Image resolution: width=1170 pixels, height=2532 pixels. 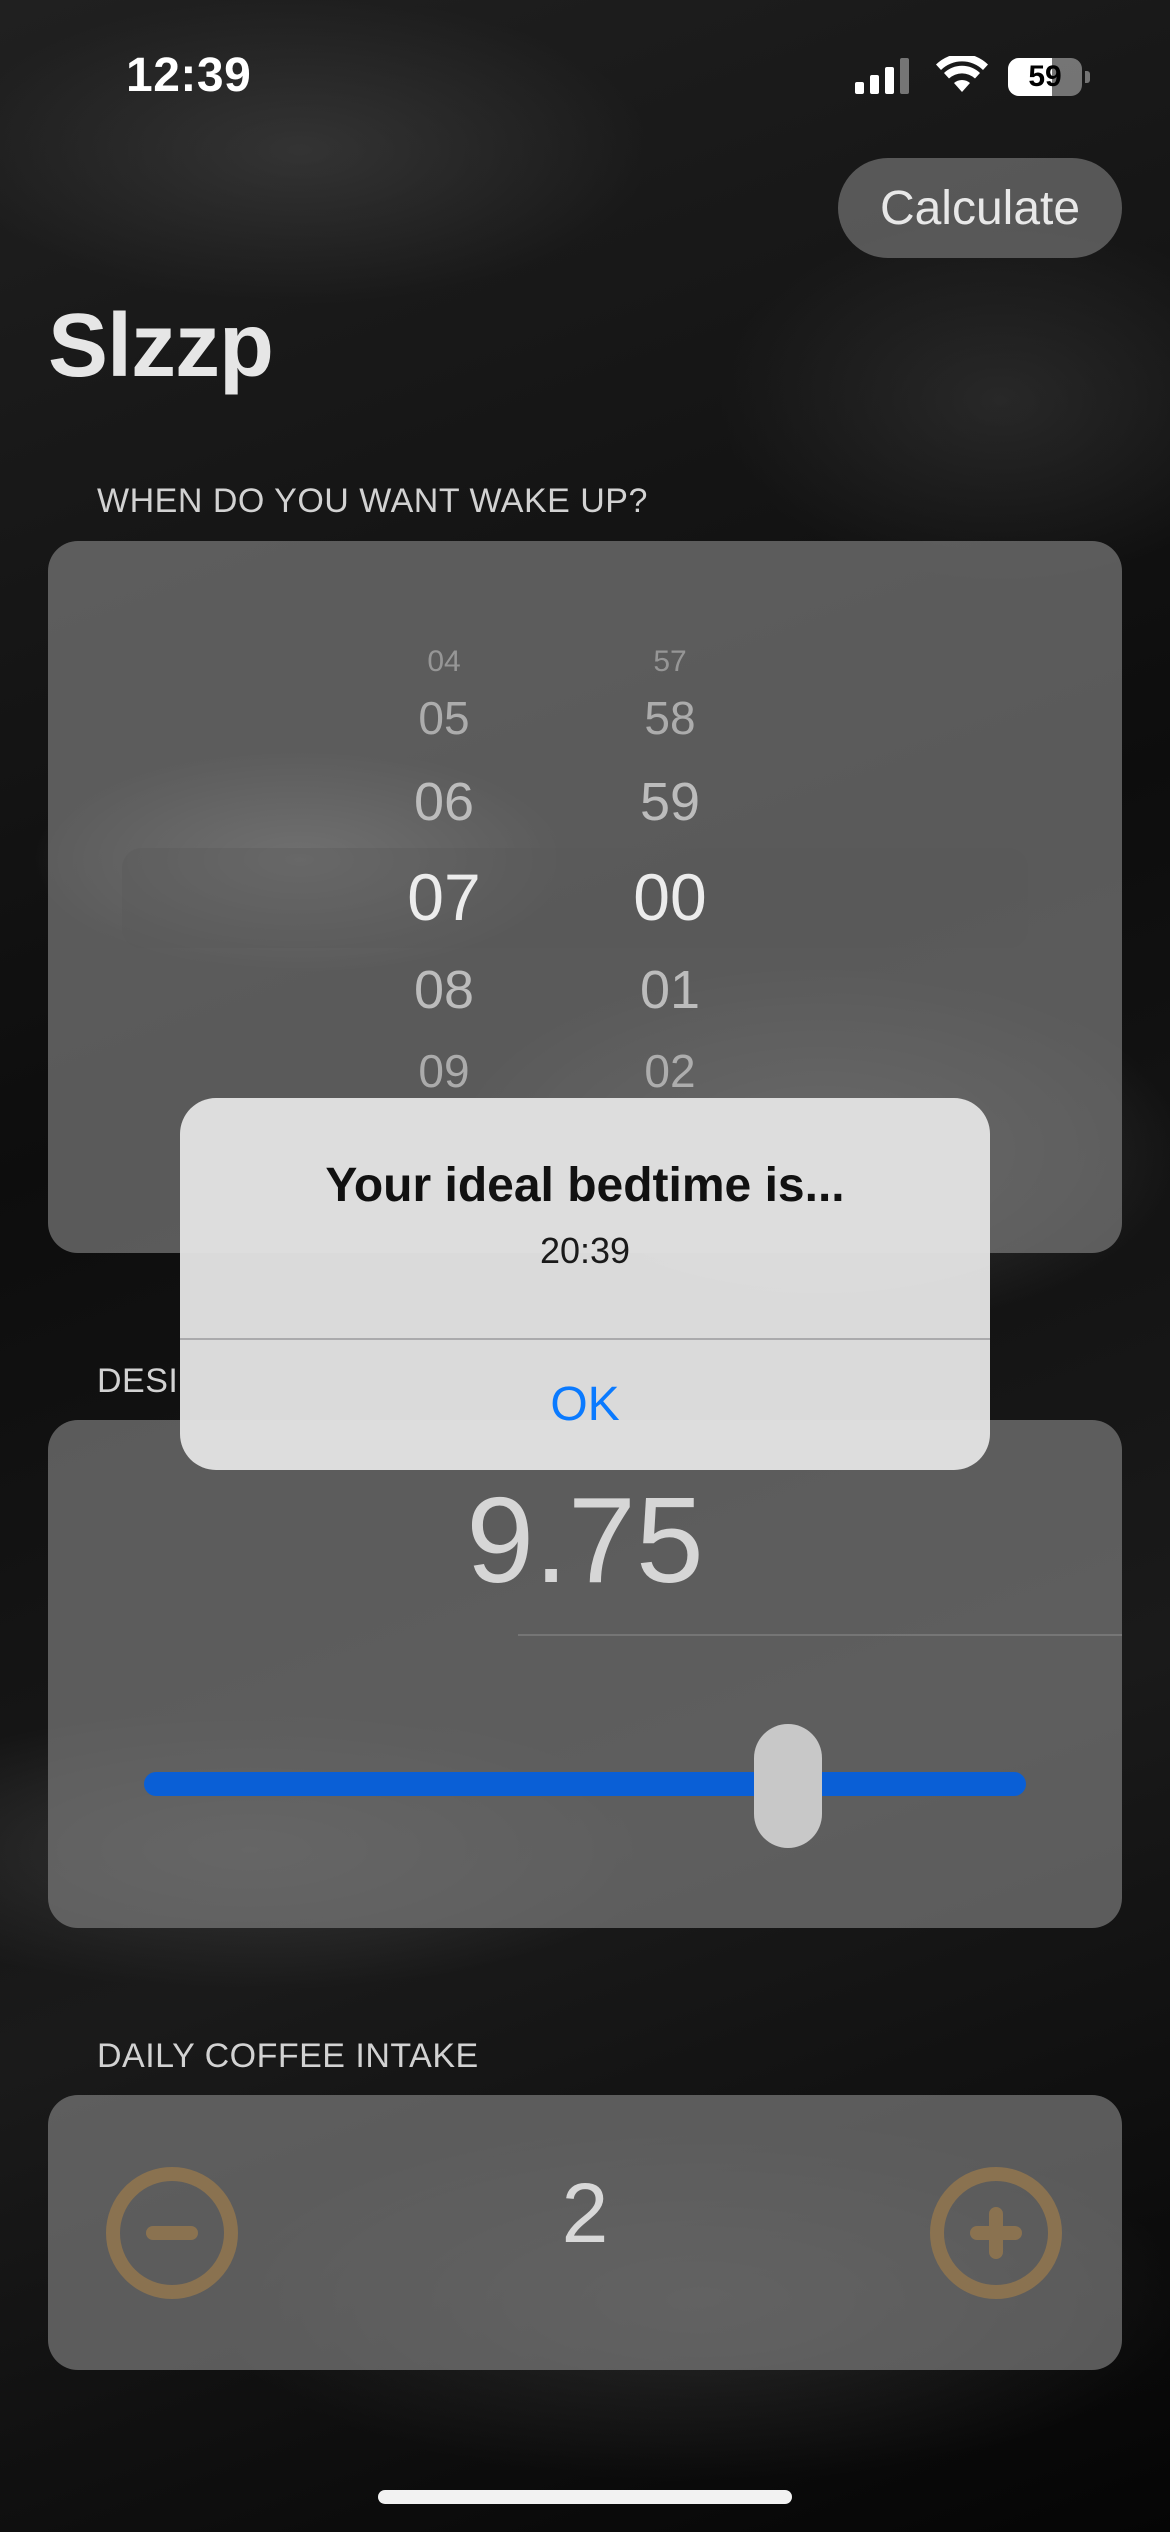 I want to click on sleep-hours-value: 9.75, so click(x=585, y=1540).